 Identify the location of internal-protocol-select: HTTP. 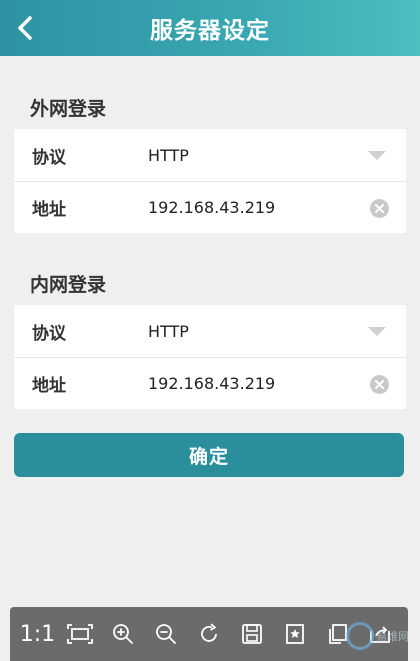
(248, 331).